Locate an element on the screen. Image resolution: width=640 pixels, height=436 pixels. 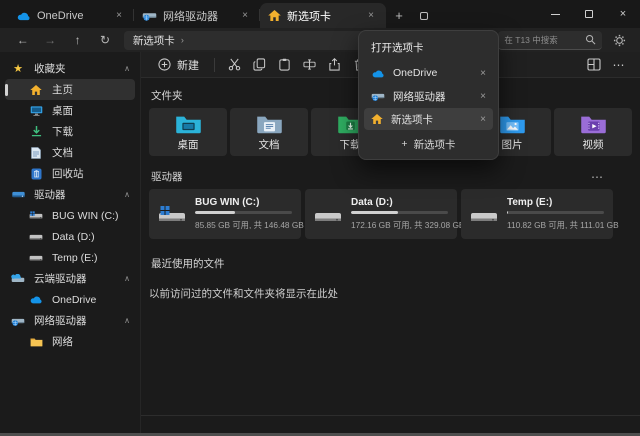
tab-label: 网络驱动器 is located at coordinates (190, 16).